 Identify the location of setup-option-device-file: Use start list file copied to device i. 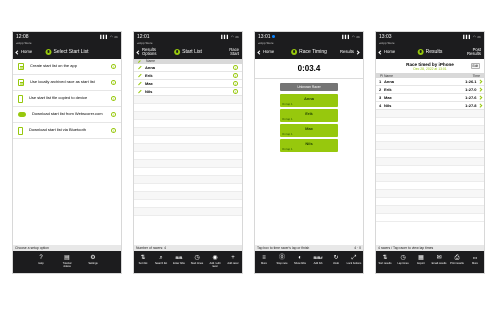
(67, 99).